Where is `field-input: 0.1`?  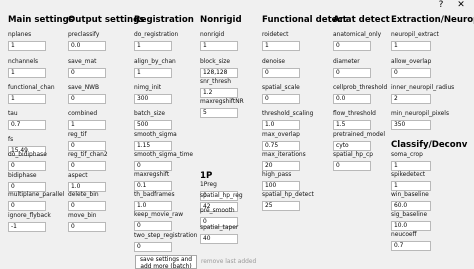
field-input: 0.1 is located at coordinates (153, 186).